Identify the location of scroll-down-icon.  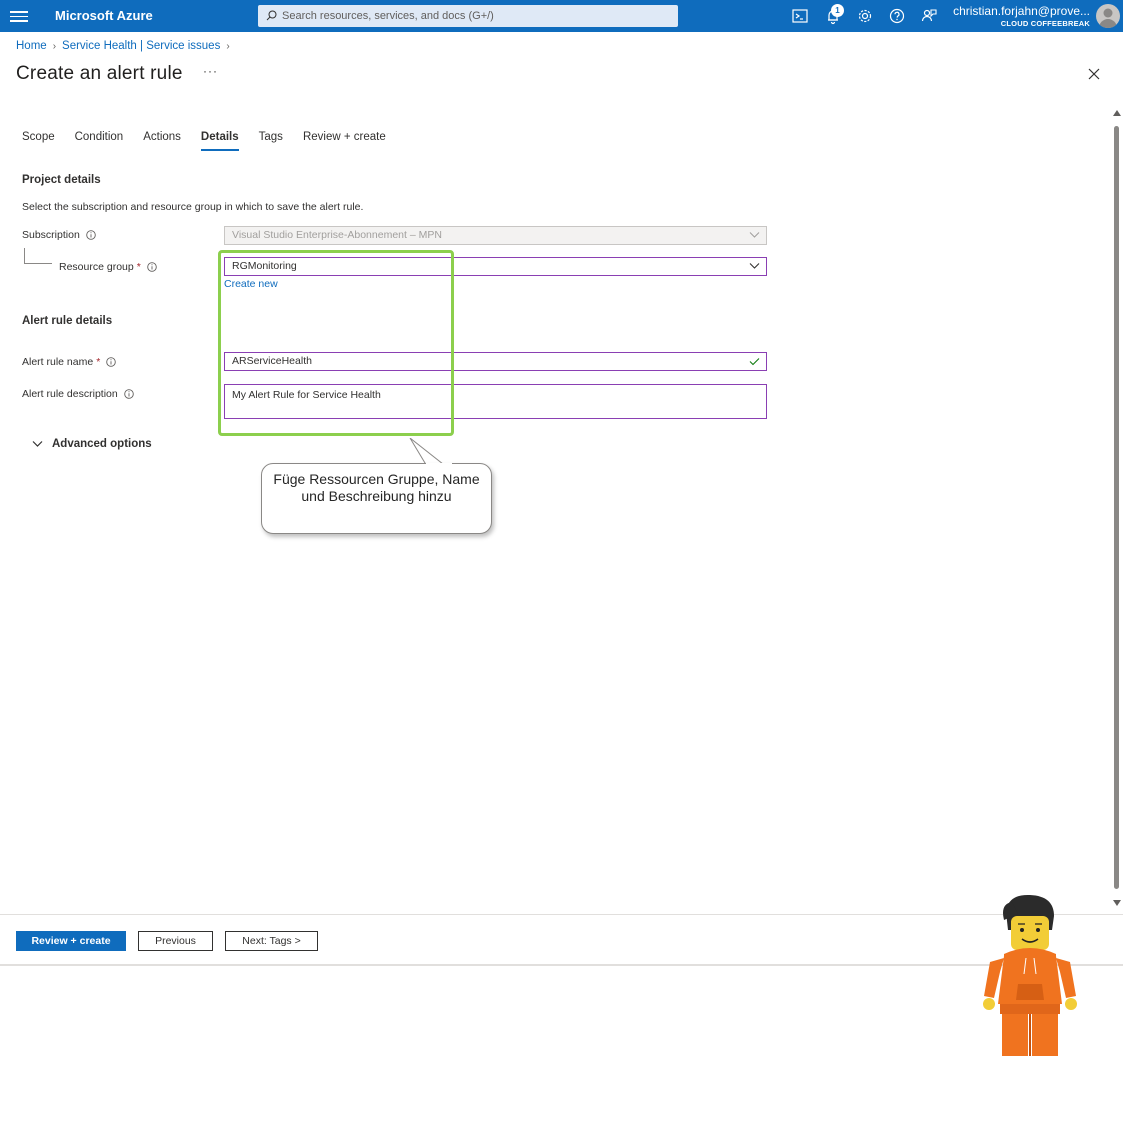
(1117, 903).